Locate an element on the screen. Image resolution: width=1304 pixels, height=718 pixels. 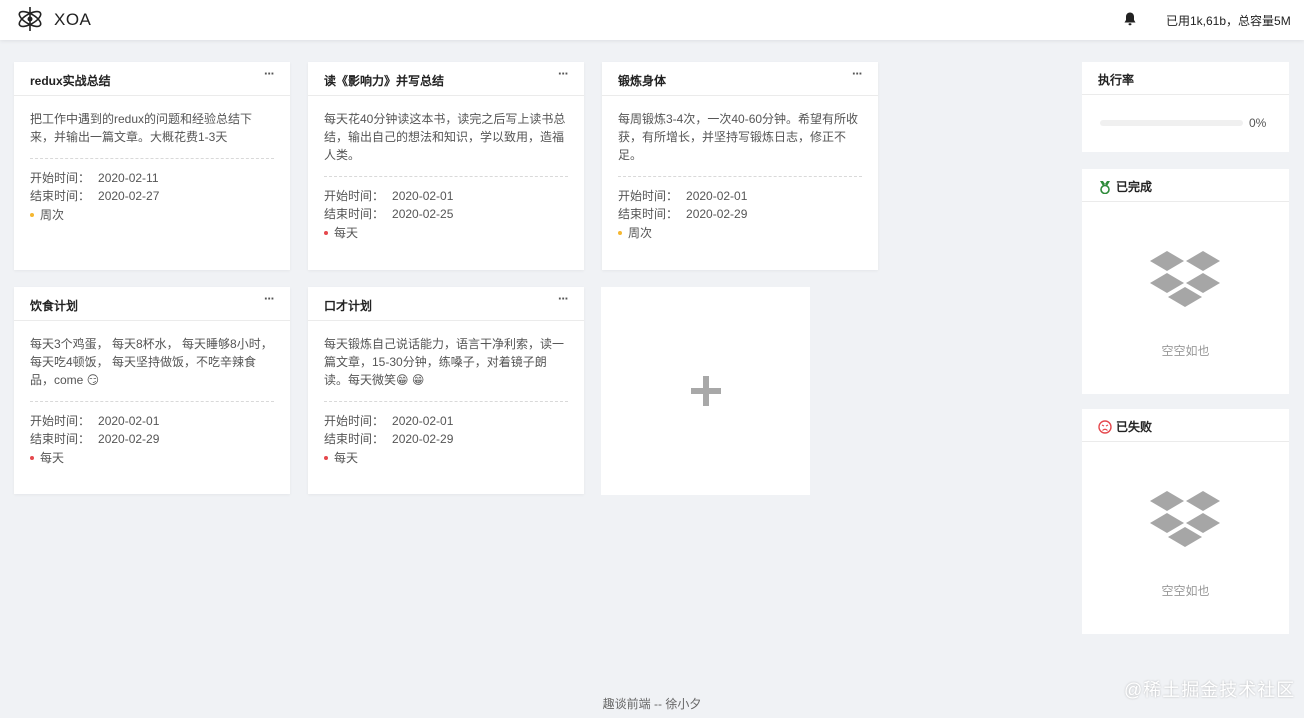
card-description: 把工作中遇到的redux的问题和经验总结下来，并输出一篇文章。大概花费1-3天 is located at coordinates (152, 134).